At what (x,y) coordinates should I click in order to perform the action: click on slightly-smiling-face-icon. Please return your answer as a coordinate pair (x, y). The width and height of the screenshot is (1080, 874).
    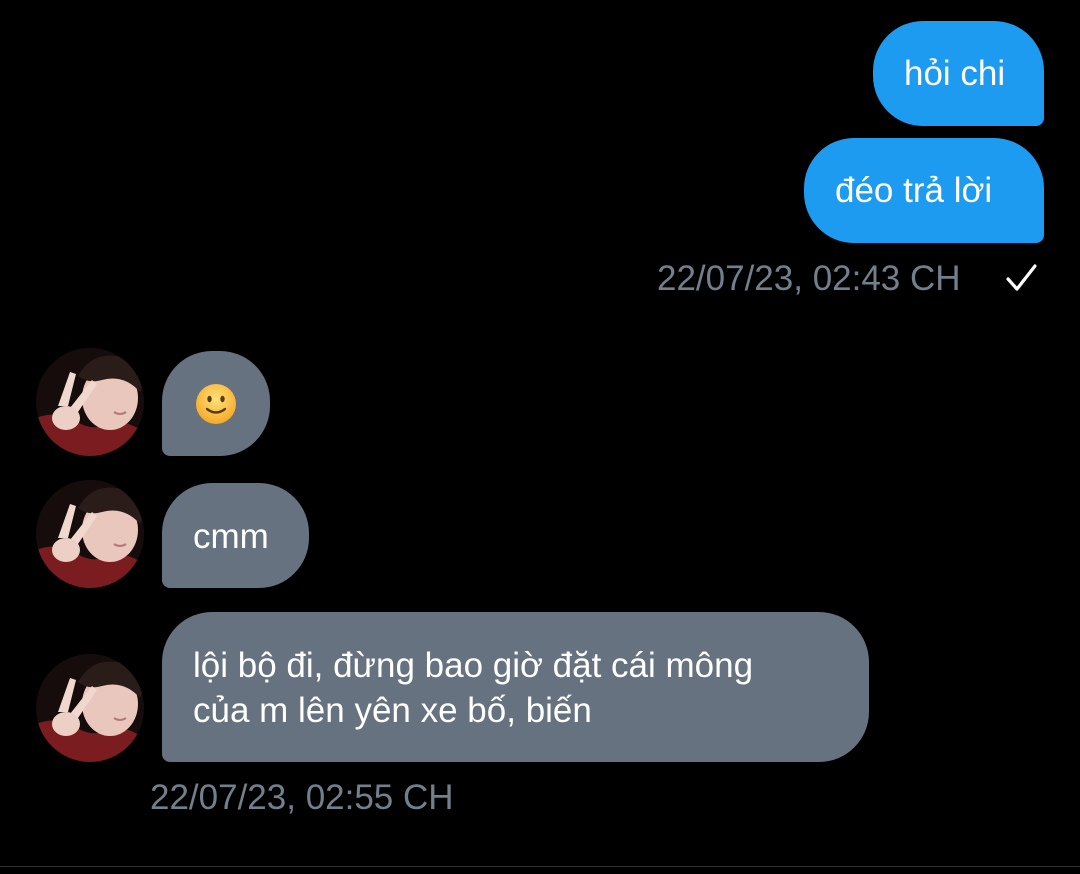
    Looking at the image, I should click on (216, 404).